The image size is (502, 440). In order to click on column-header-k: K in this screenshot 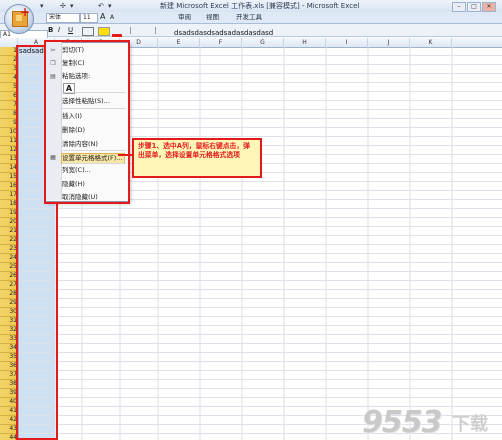, I will do `click(431, 42)`.